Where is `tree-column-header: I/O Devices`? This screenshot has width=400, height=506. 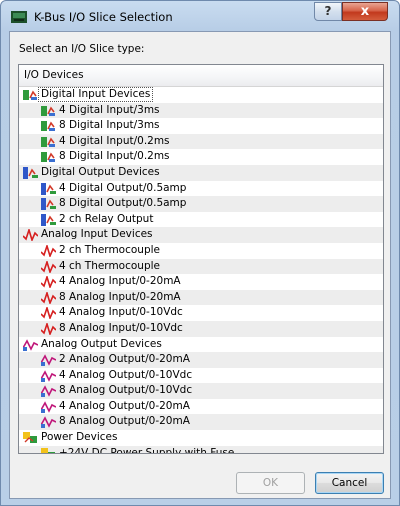 tree-column-header: I/O Devices is located at coordinates (201, 76).